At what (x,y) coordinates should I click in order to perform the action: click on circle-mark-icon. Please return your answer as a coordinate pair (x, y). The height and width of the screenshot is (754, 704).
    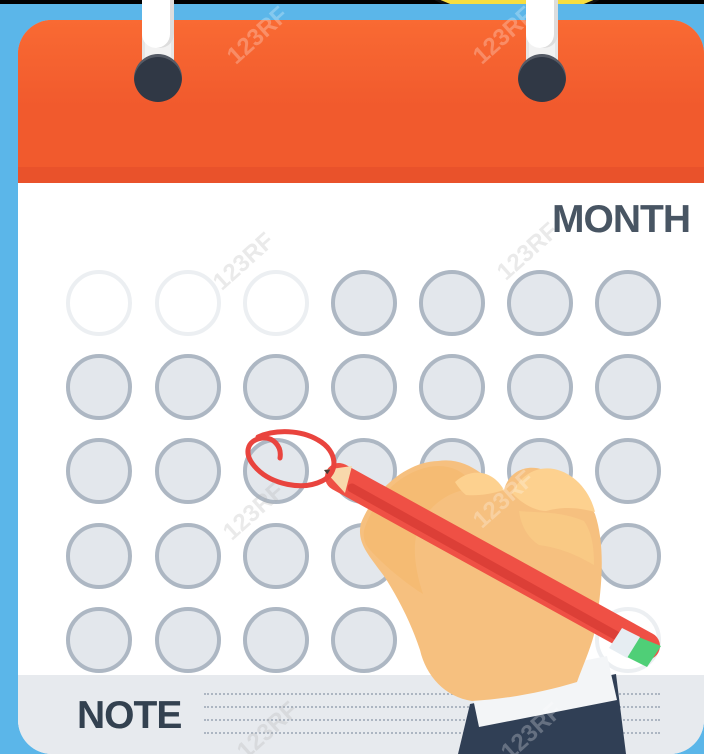
    Looking at the image, I should click on (291, 459).